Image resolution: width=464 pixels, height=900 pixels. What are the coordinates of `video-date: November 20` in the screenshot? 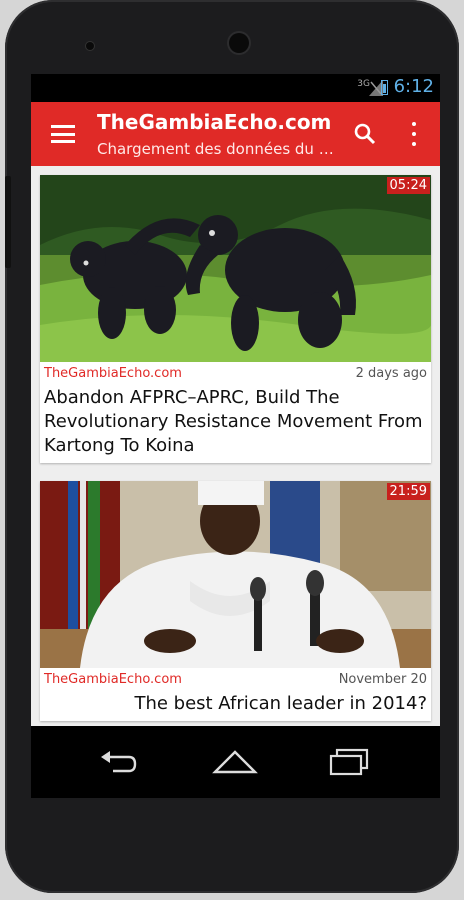 It's located at (382, 679).